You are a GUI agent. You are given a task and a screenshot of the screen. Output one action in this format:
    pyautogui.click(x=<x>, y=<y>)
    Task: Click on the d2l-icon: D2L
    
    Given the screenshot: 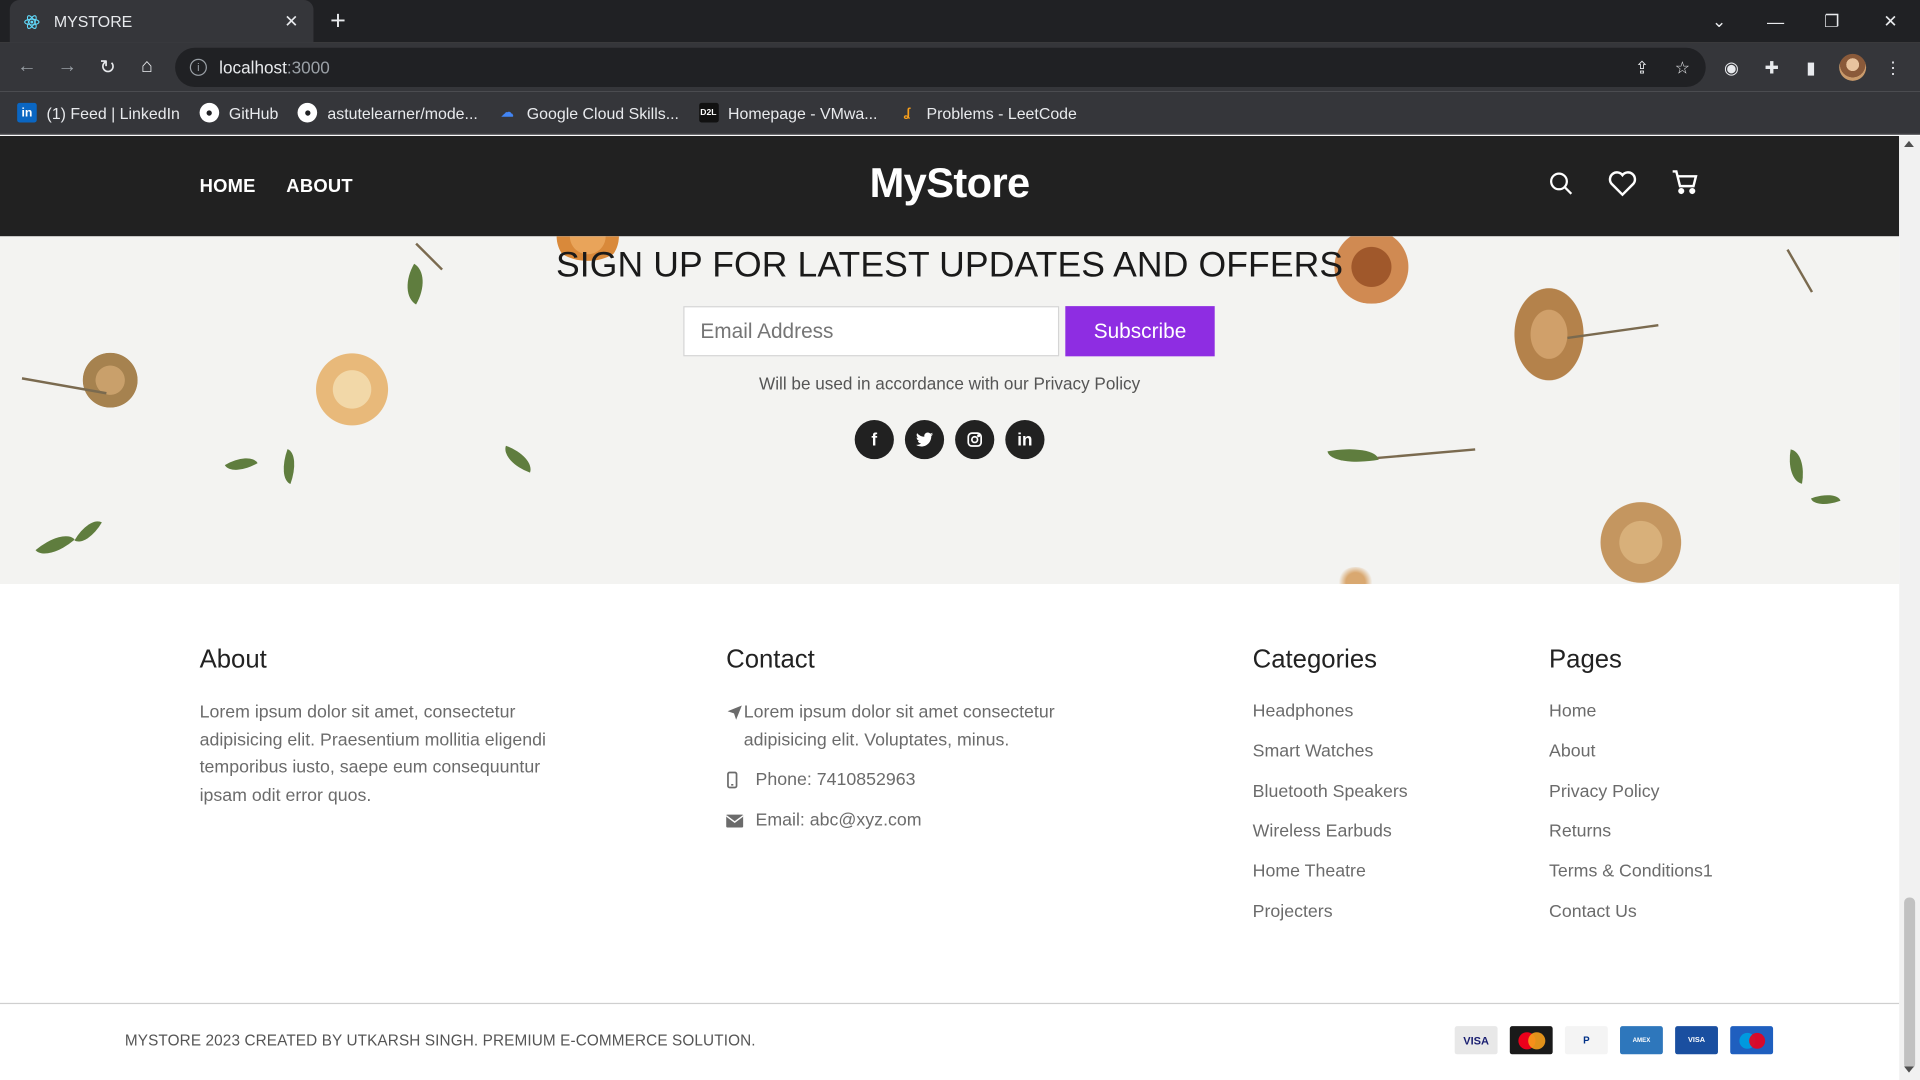 What is the action you would take?
    pyautogui.click(x=708, y=112)
    